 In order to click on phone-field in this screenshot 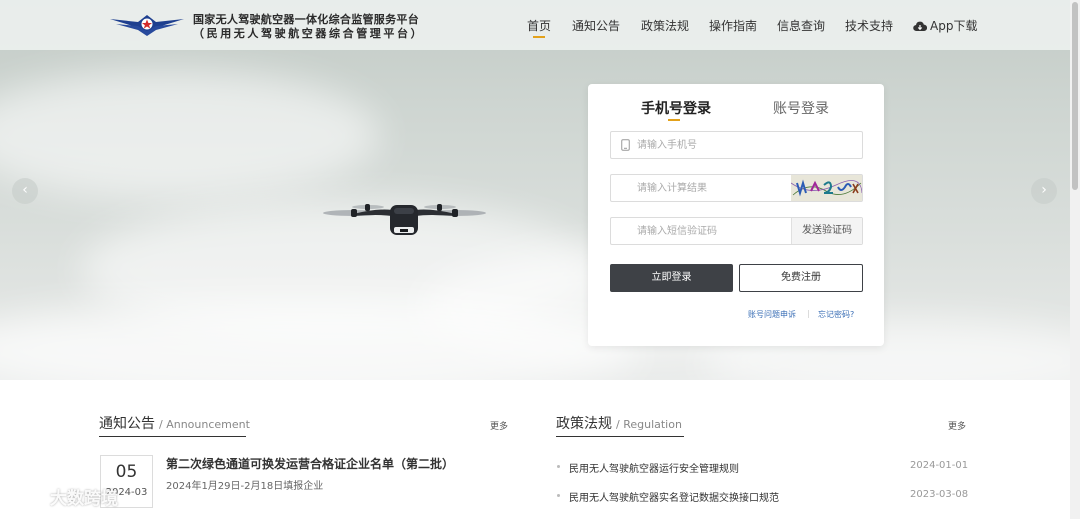, I will do `click(736, 145)`.